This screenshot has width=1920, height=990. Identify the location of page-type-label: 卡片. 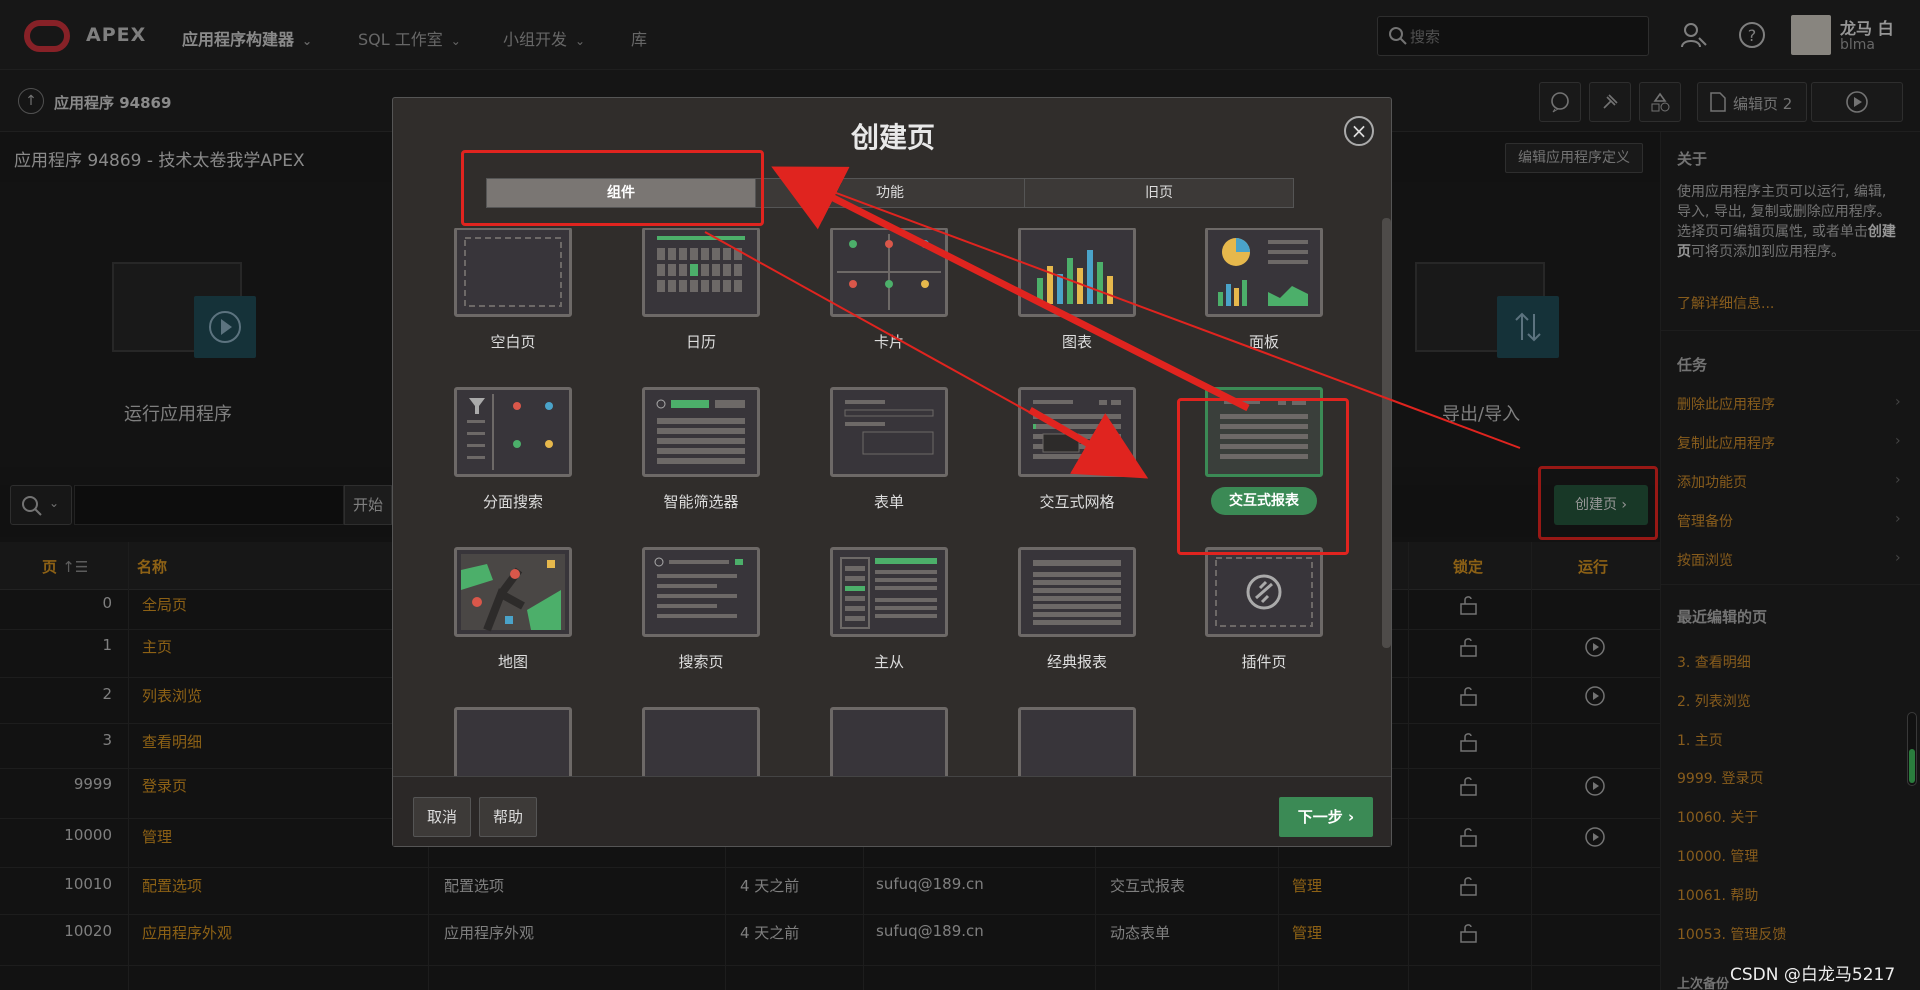
(889, 341).